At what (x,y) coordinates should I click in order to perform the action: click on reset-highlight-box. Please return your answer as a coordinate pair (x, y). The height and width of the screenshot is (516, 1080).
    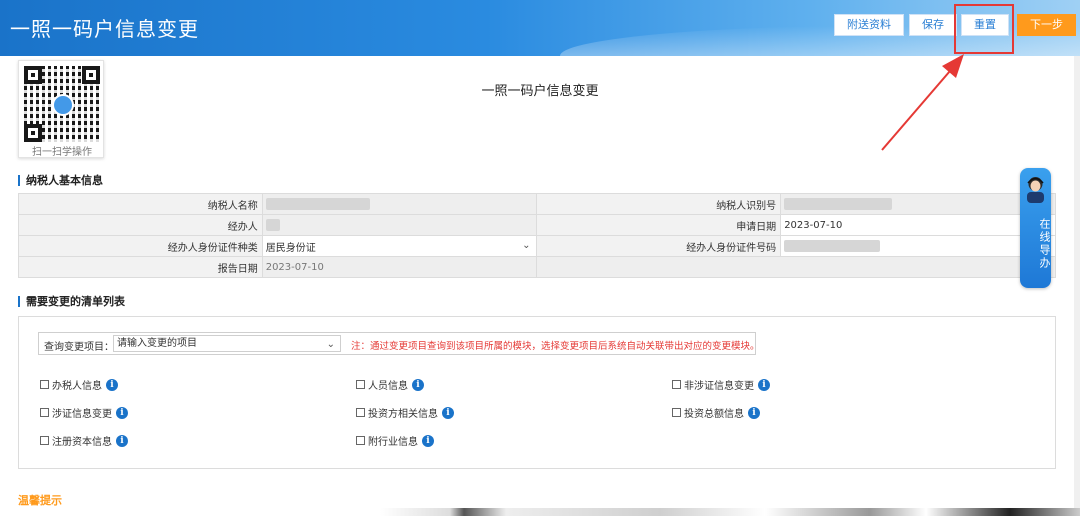
    Looking at the image, I should click on (984, 29).